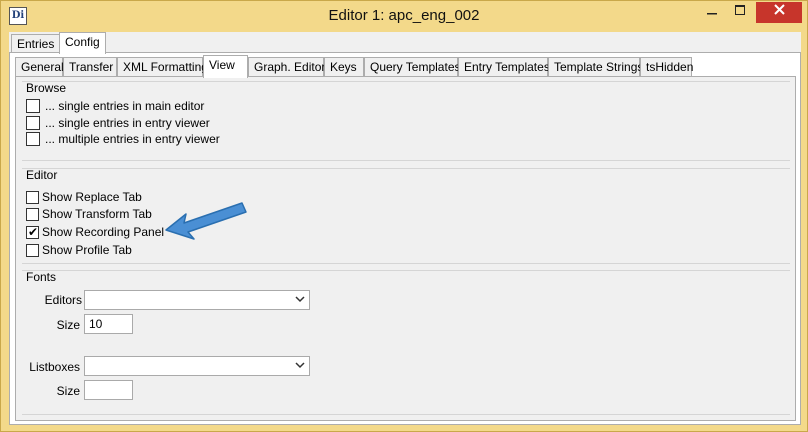  What do you see at coordinates (197, 366) in the screenshot?
I see `listboxes-font-select` at bounding box center [197, 366].